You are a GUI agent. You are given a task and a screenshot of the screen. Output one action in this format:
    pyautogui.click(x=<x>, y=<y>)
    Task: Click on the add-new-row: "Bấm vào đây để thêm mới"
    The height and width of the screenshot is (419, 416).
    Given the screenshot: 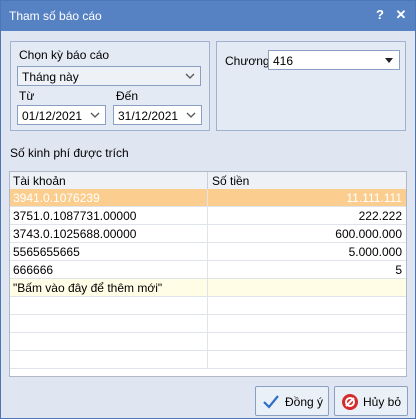 What is the action you would take?
    pyautogui.click(x=208, y=288)
    